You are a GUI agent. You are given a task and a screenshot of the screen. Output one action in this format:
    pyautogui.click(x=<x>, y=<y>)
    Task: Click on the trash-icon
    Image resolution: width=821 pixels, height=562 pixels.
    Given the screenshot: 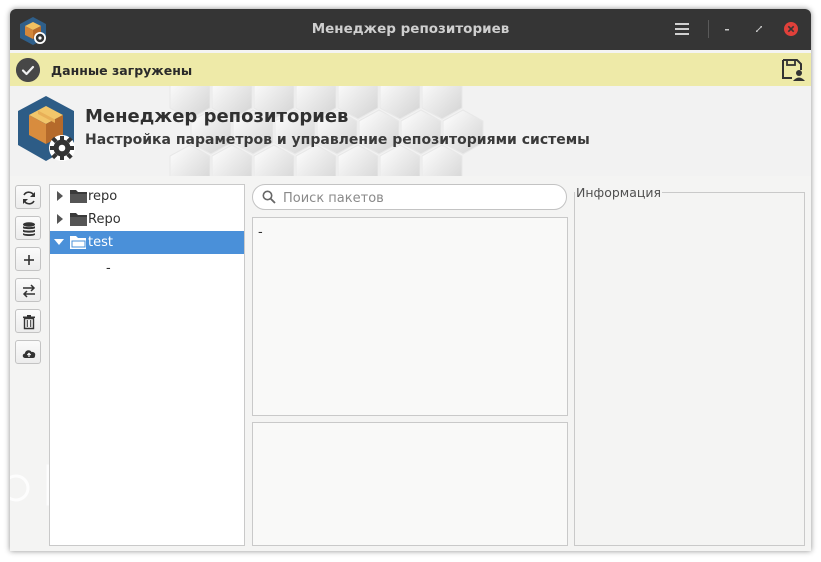 What is the action you would take?
    pyautogui.click(x=29, y=322)
    